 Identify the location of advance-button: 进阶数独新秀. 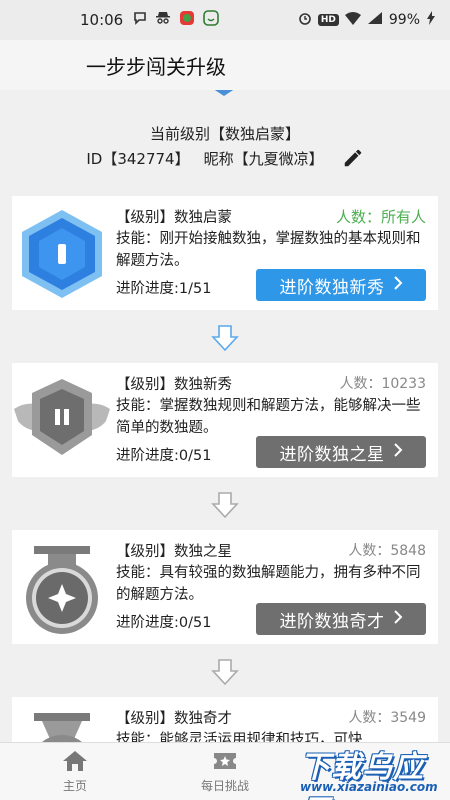
(341, 285).